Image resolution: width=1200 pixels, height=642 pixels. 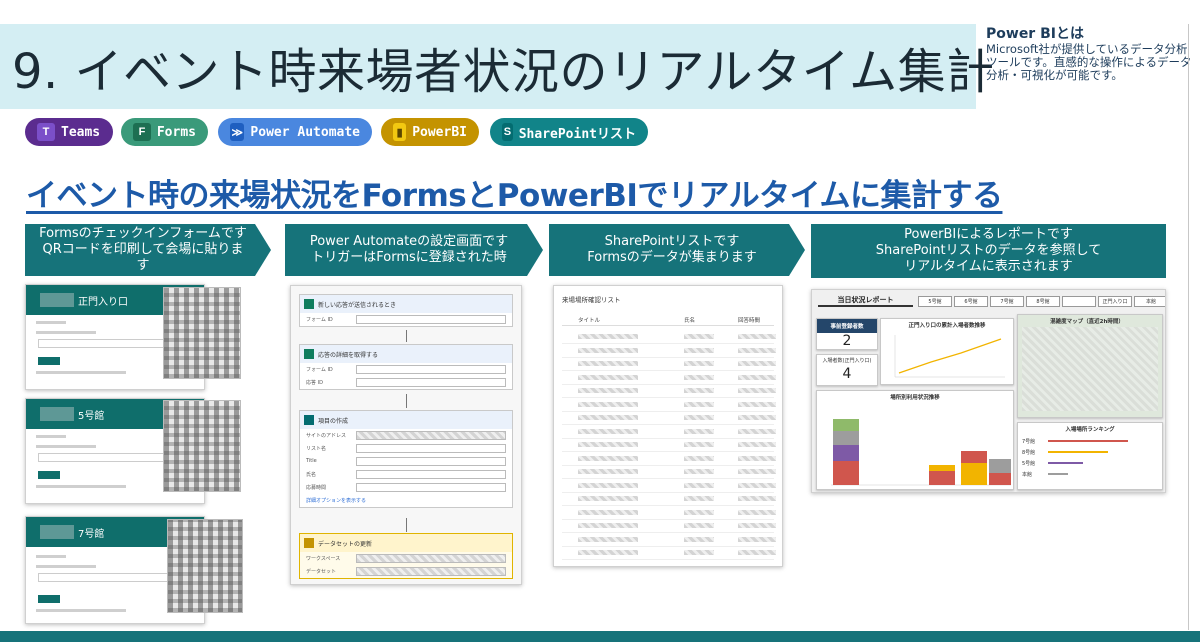 I want to click on field-label: 応募時間, so click(x=316, y=488).